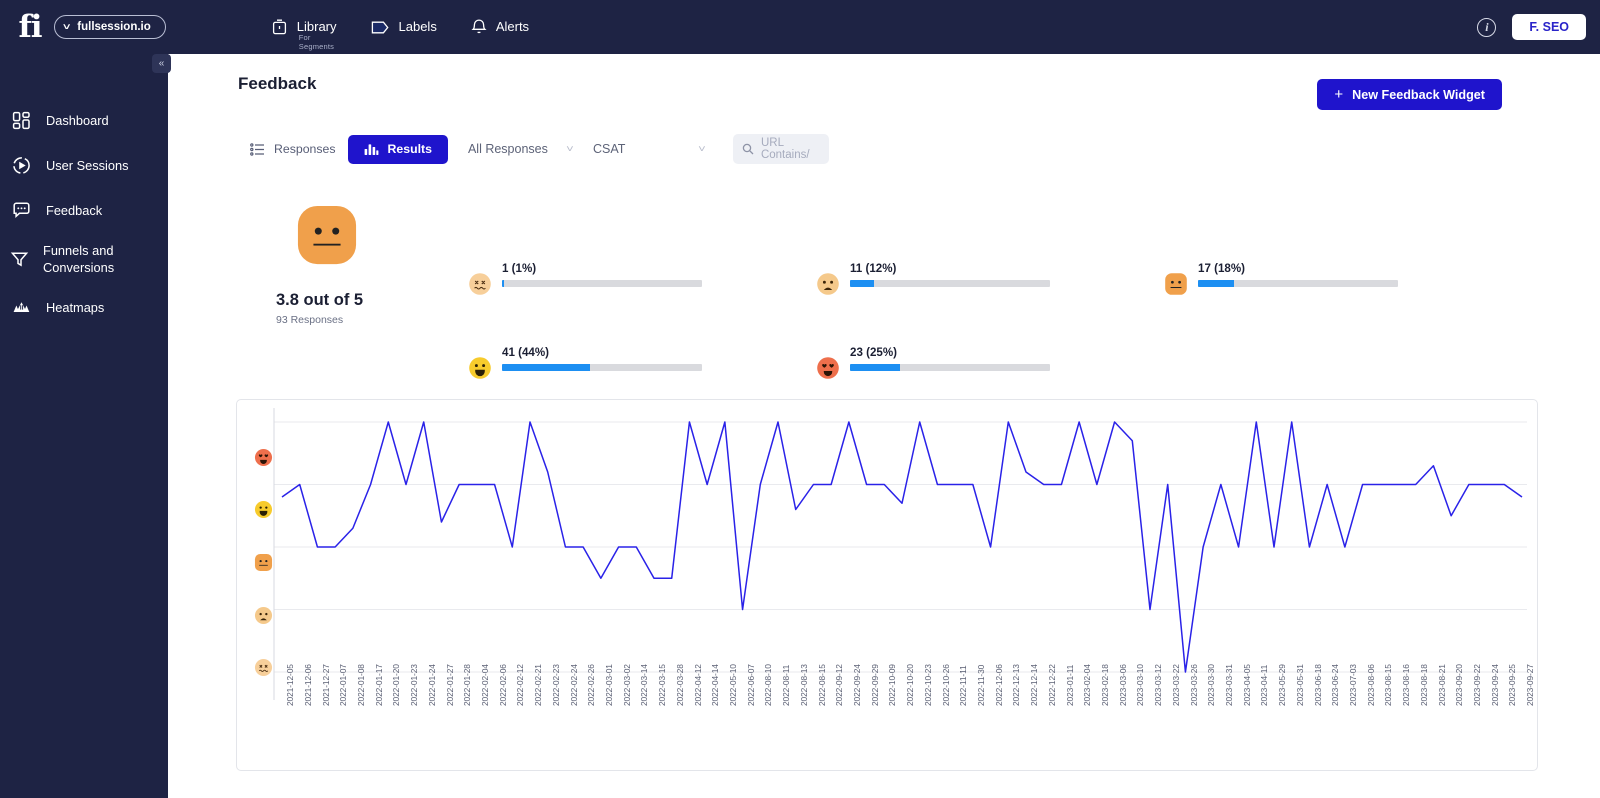 The image size is (1600, 798). I want to click on sidebar-item-user-sessions: User Sessions, so click(84, 165).